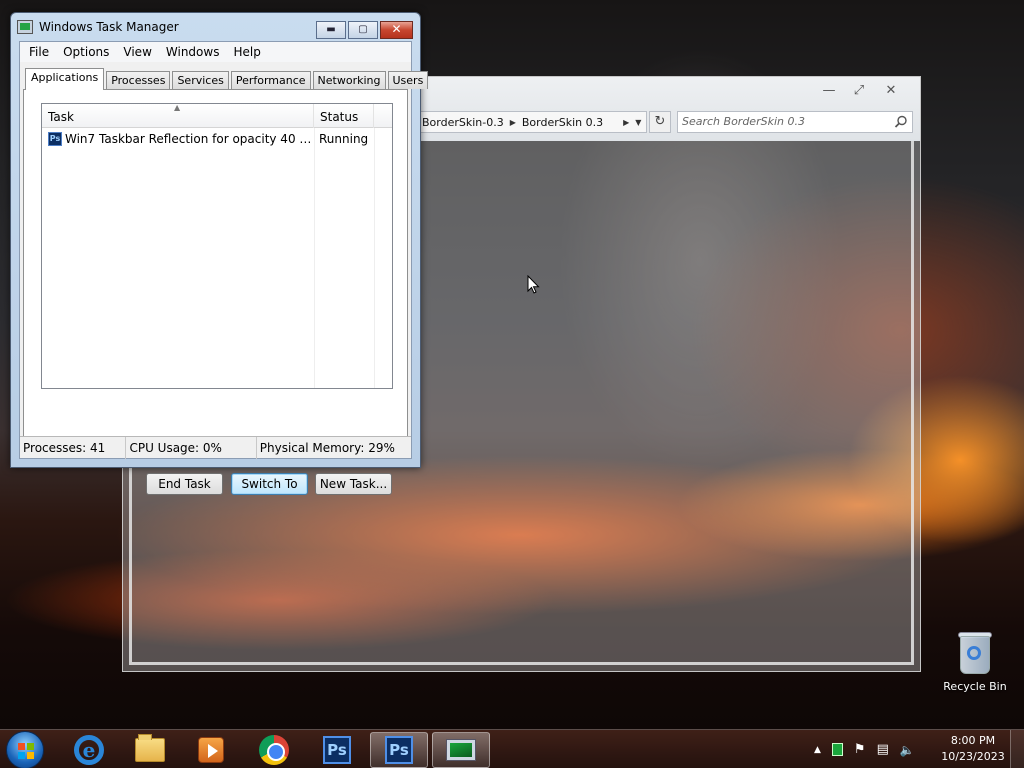  I want to click on refresh-button: ↻, so click(660, 122).